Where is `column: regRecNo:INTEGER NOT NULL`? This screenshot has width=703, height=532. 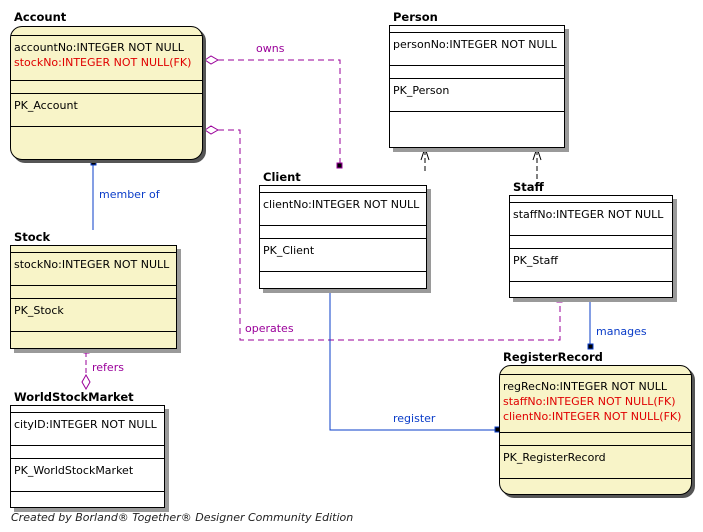 column: regRecNo:INTEGER NOT NULL is located at coordinates (585, 386).